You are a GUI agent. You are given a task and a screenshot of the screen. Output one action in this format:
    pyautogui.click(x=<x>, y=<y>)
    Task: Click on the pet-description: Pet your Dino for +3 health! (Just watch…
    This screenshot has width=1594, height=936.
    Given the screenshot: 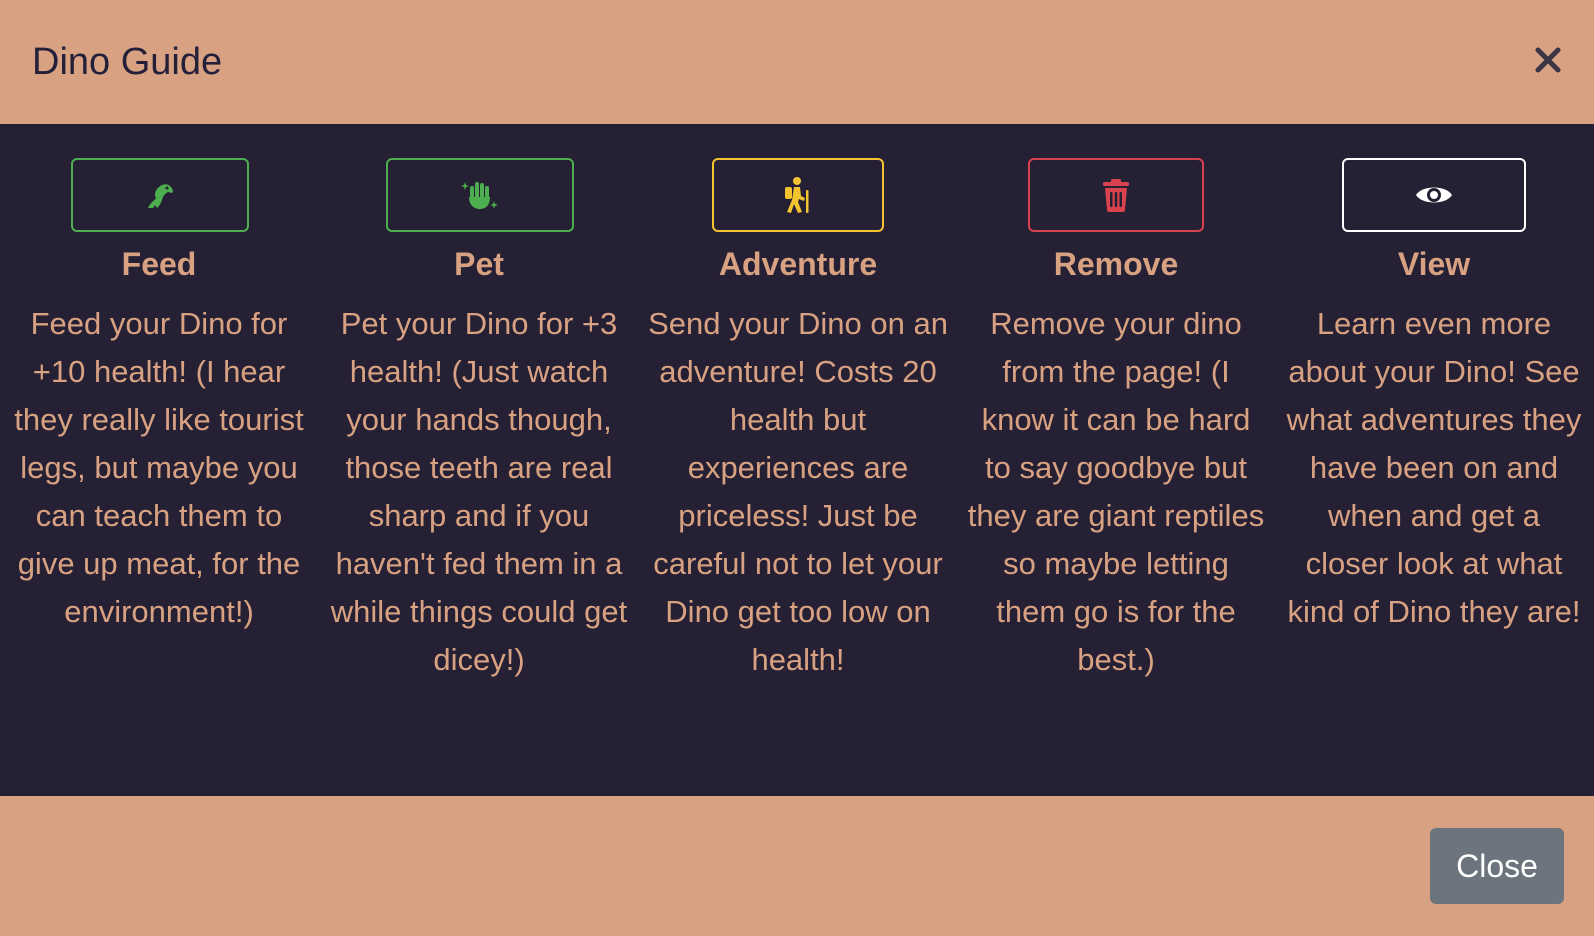 What is the action you would take?
    pyautogui.click(x=479, y=491)
    